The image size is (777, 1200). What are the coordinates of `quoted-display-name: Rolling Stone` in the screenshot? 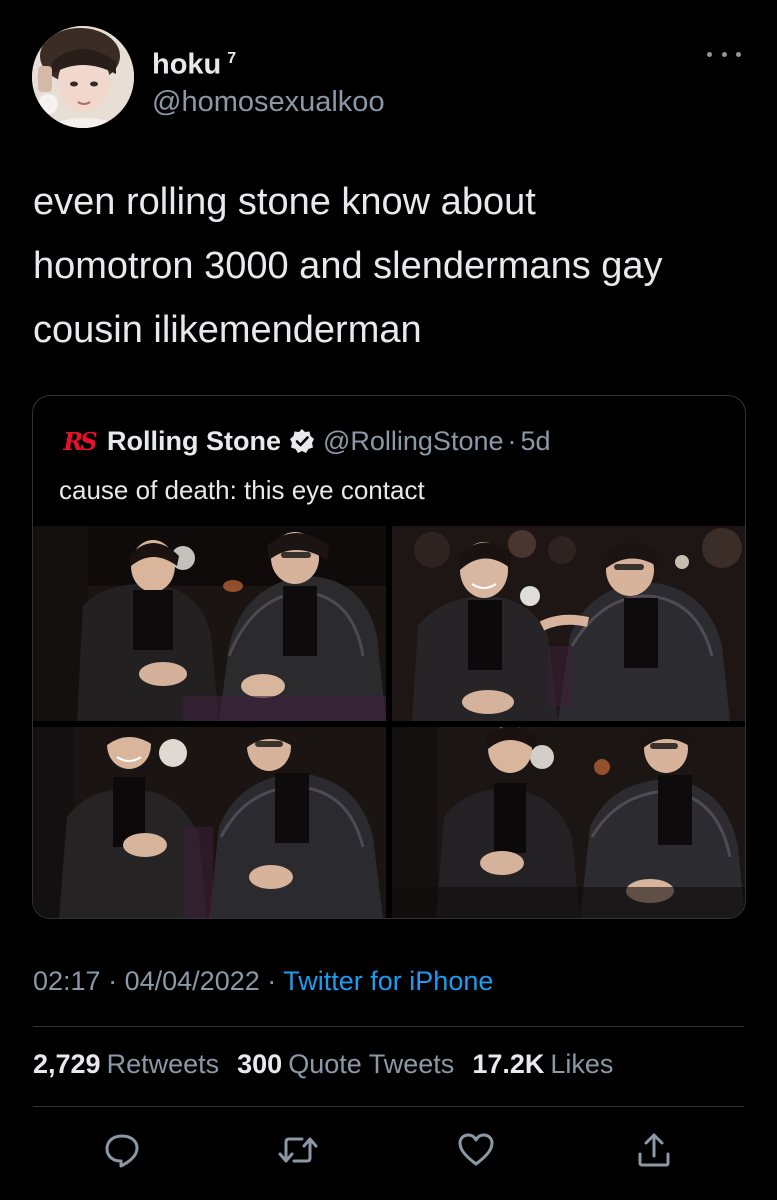 It's located at (194, 440).